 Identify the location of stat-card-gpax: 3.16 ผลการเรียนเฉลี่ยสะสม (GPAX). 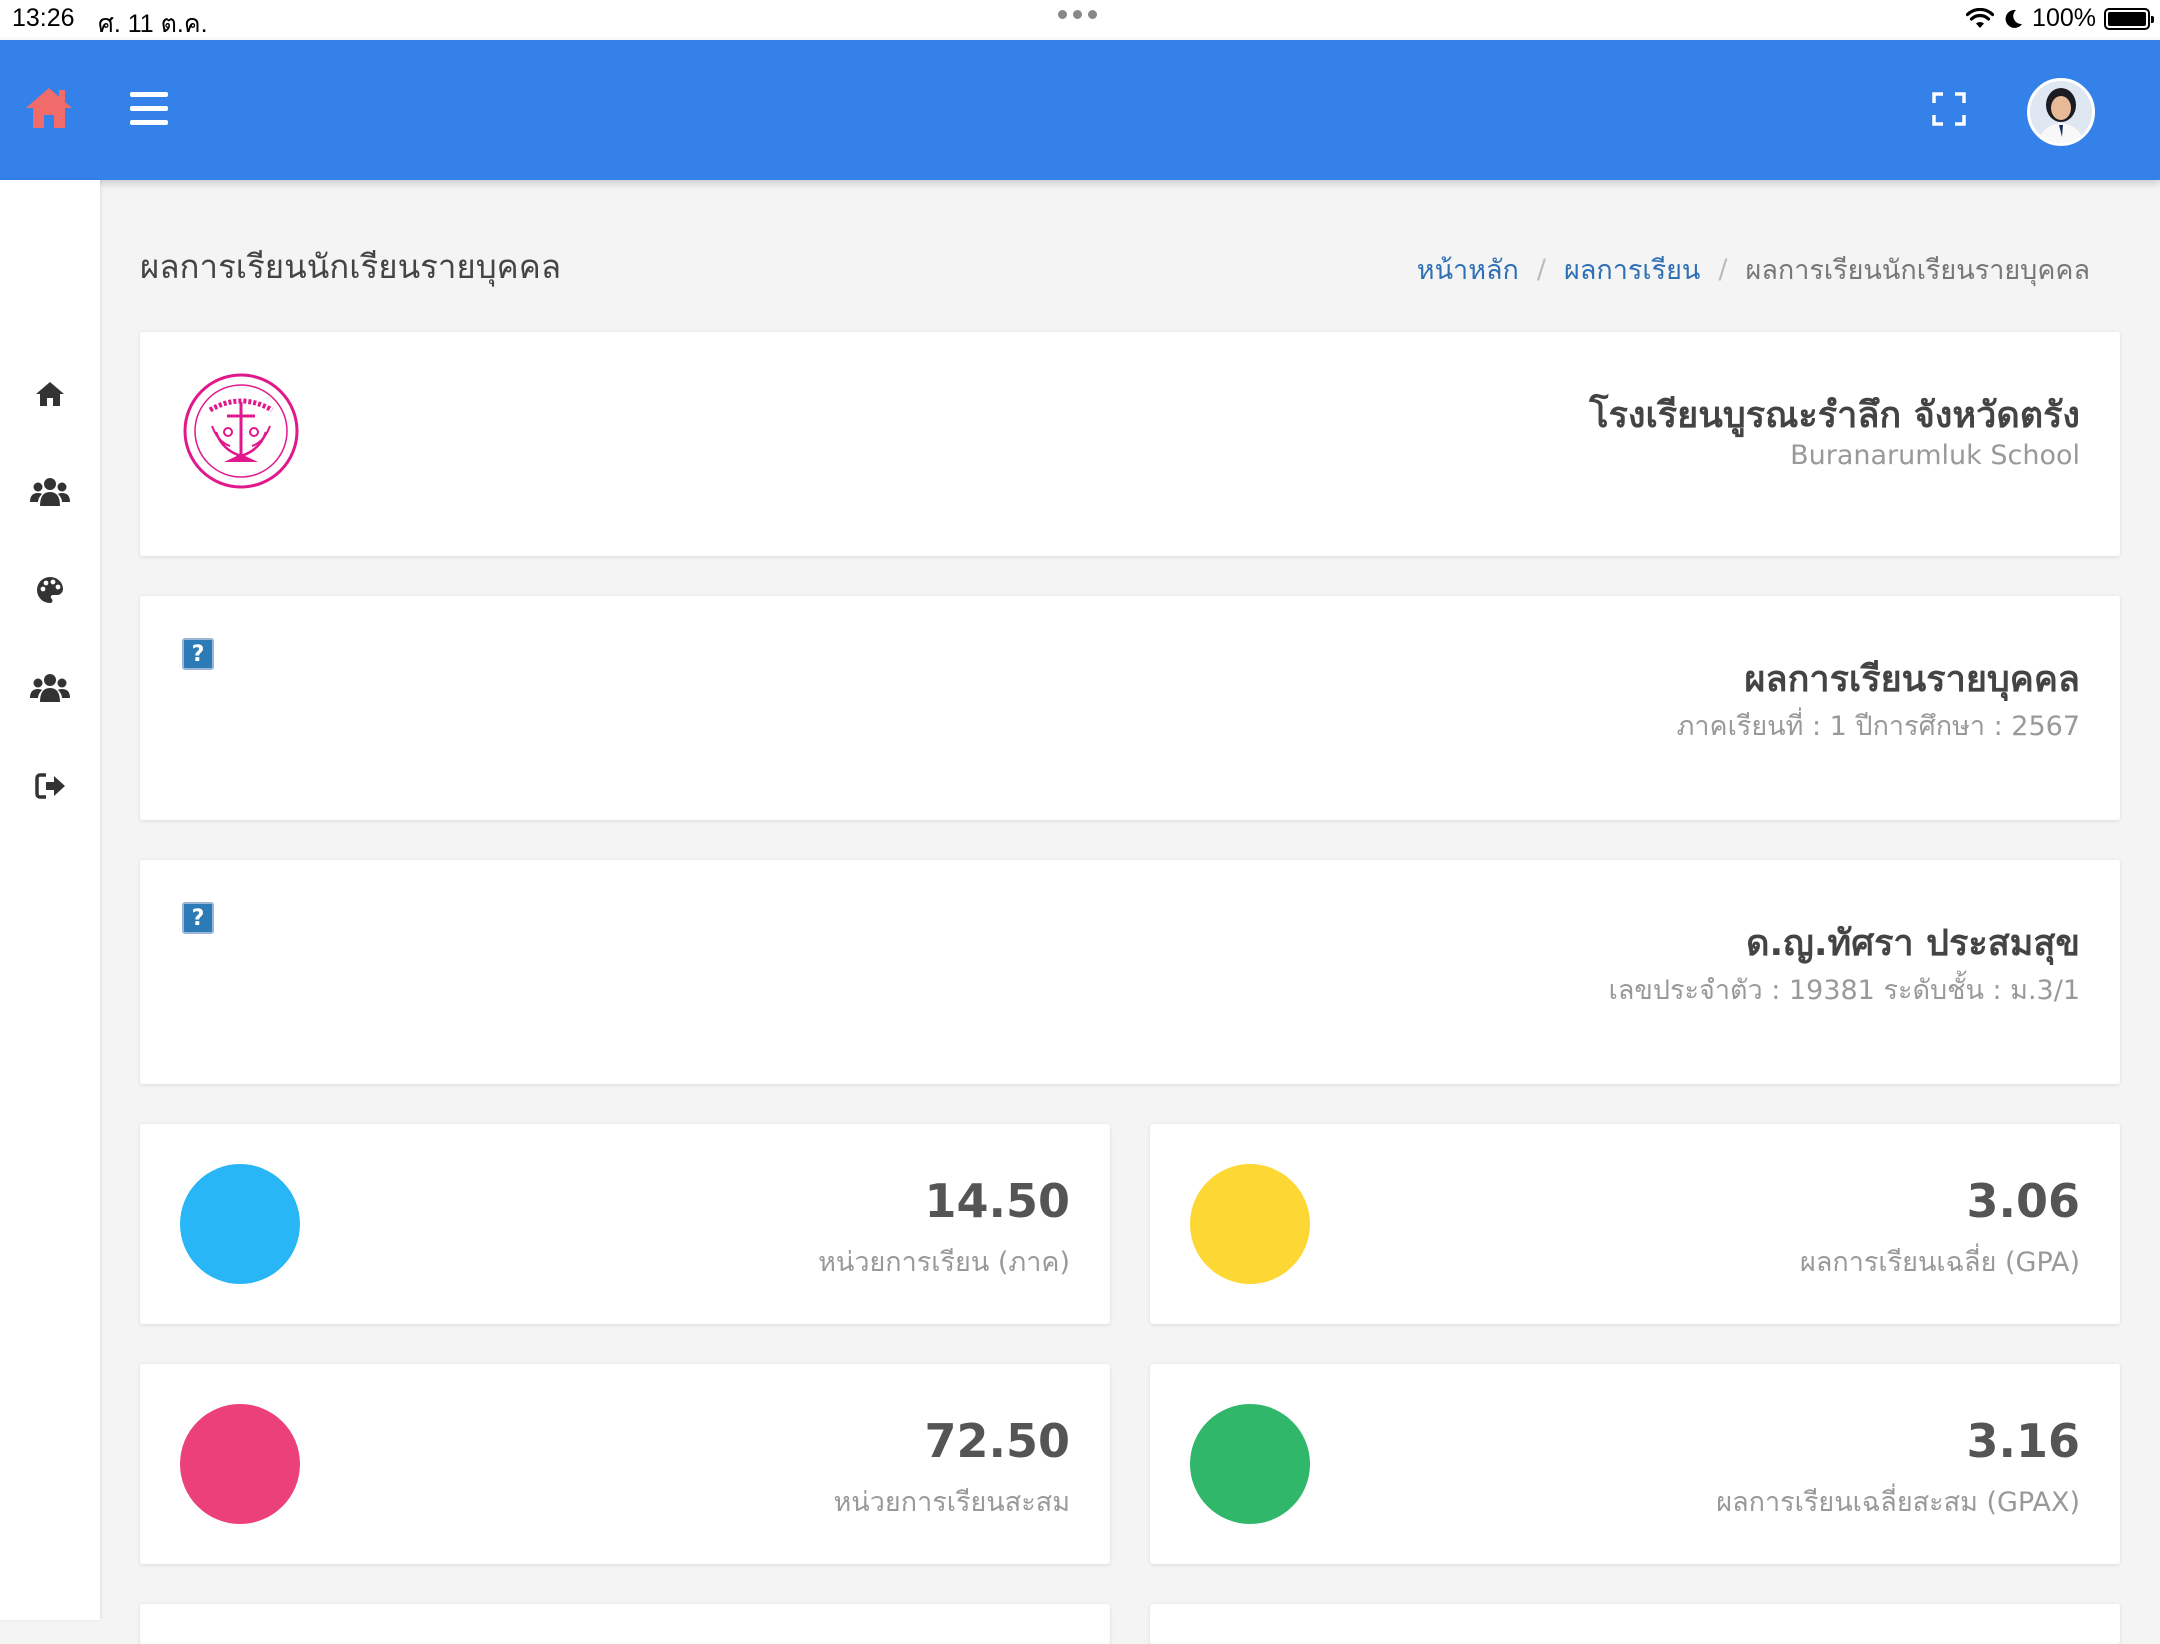
(1635, 1464).